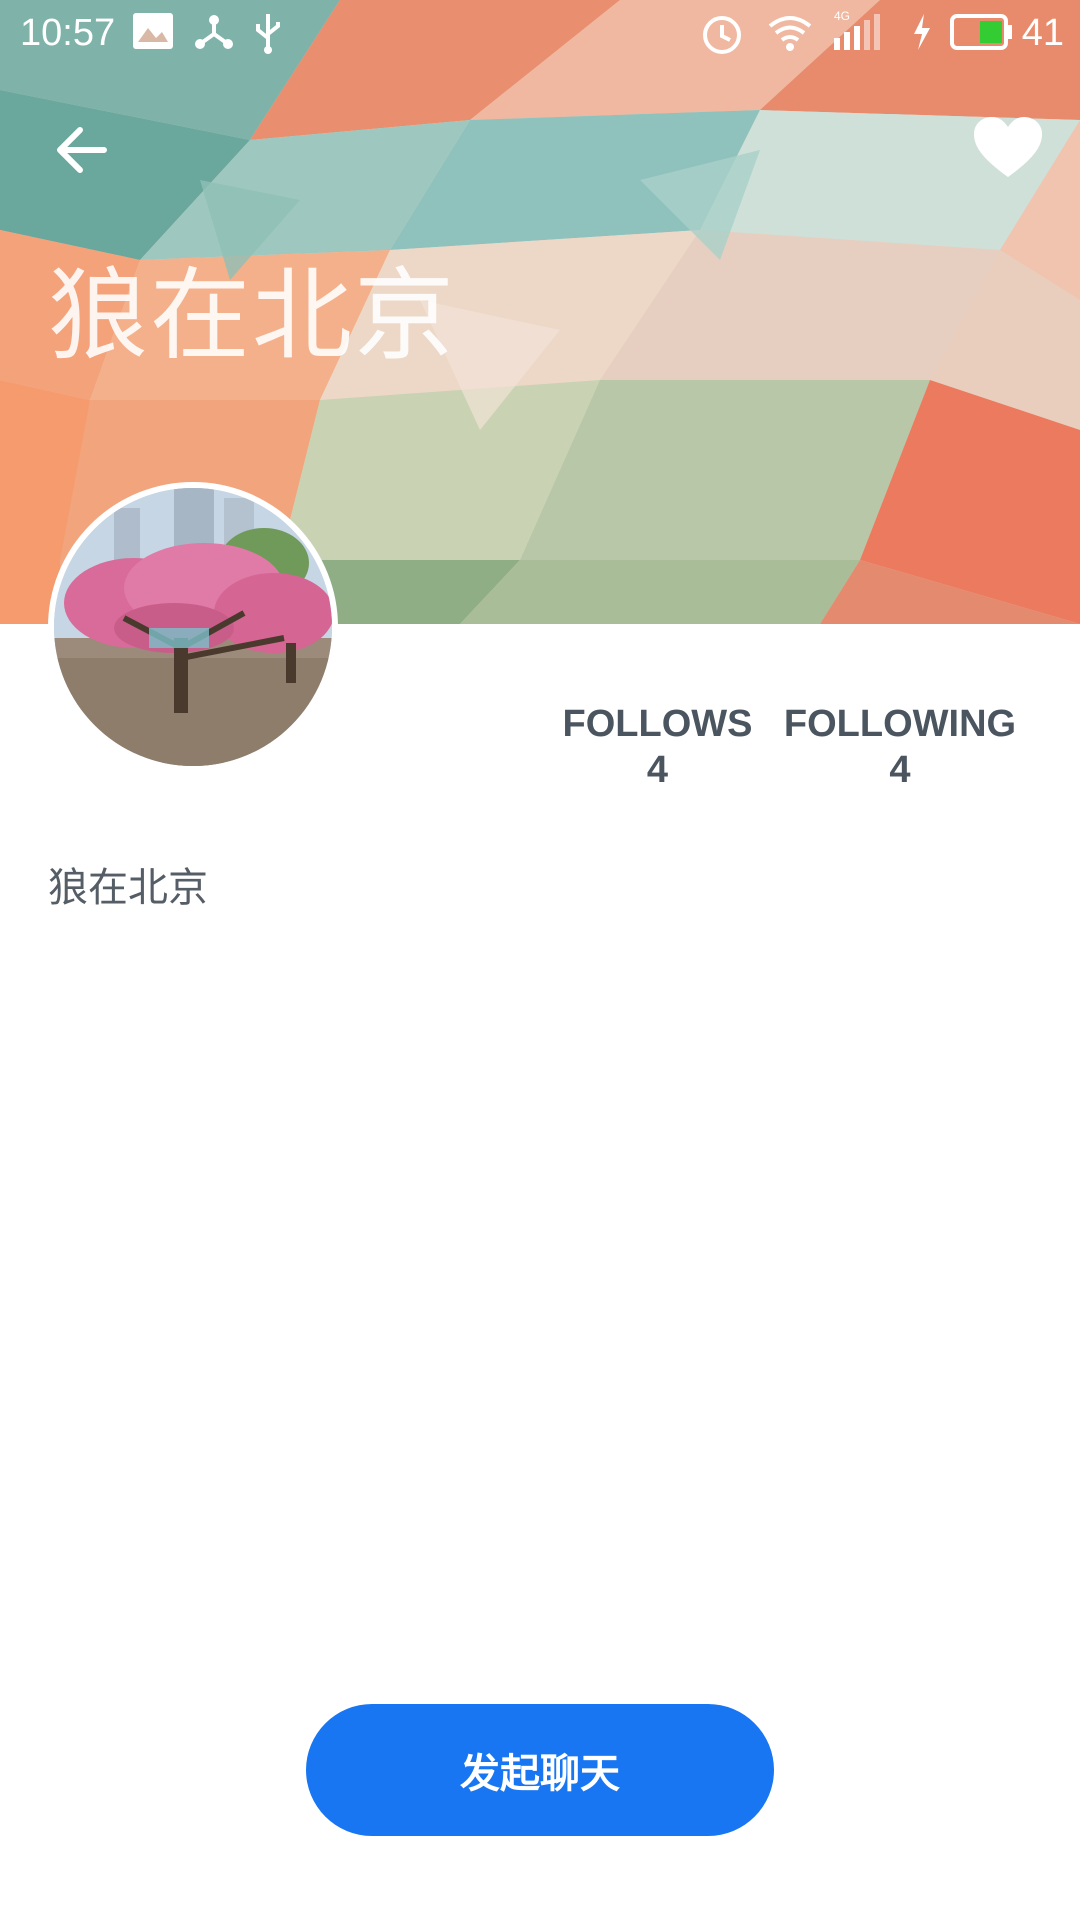 The height and width of the screenshot is (1920, 1080). What do you see at coordinates (900, 770) in the screenshot?
I see `following-count: 4` at bounding box center [900, 770].